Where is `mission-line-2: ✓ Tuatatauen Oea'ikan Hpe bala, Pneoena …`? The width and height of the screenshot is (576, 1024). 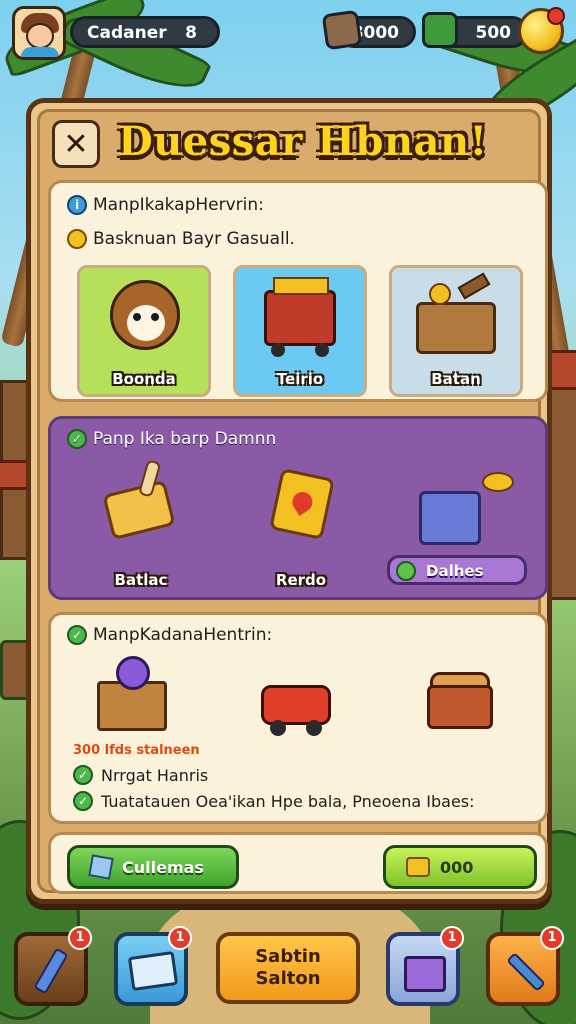 mission-line-2: ✓ Tuatatauen Oea'ikan Hpe bala, Pneoena … is located at coordinates (274, 801).